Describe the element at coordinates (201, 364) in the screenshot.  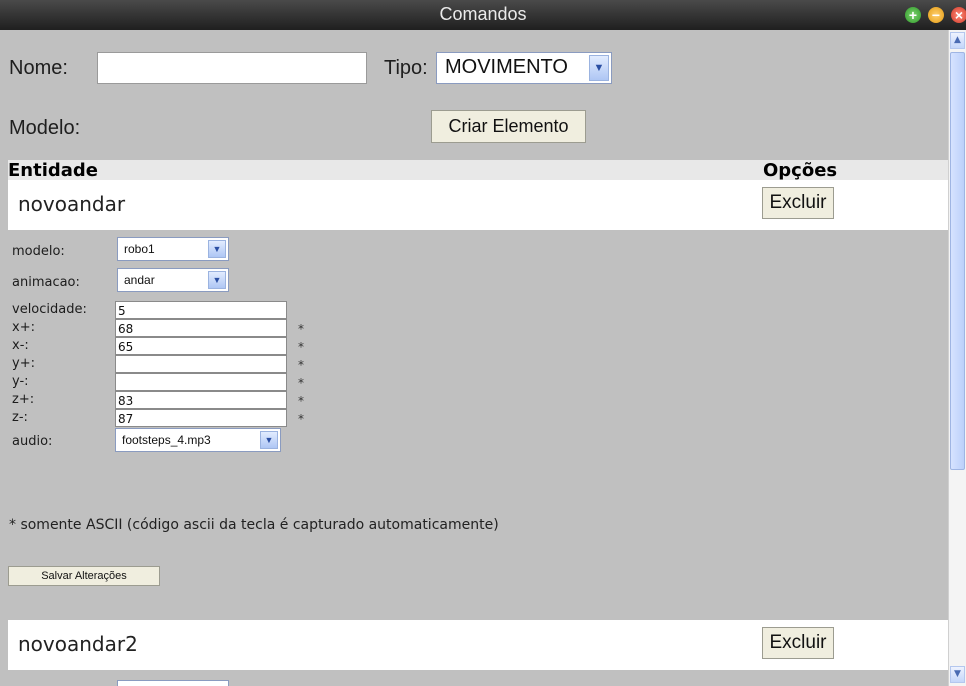
I see `yplus-input` at that location.